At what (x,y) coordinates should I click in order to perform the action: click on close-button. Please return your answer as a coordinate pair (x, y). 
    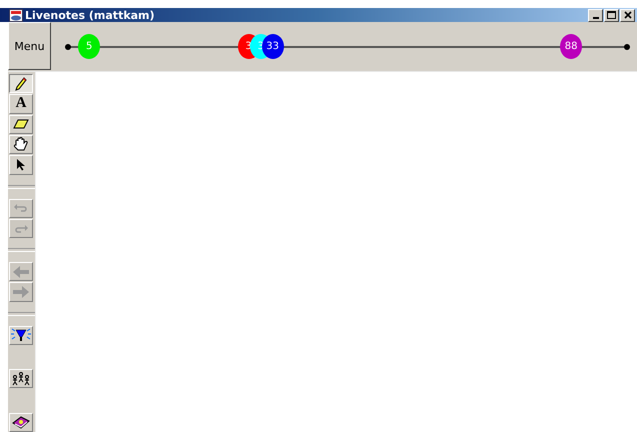
    Looking at the image, I should click on (627, 15).